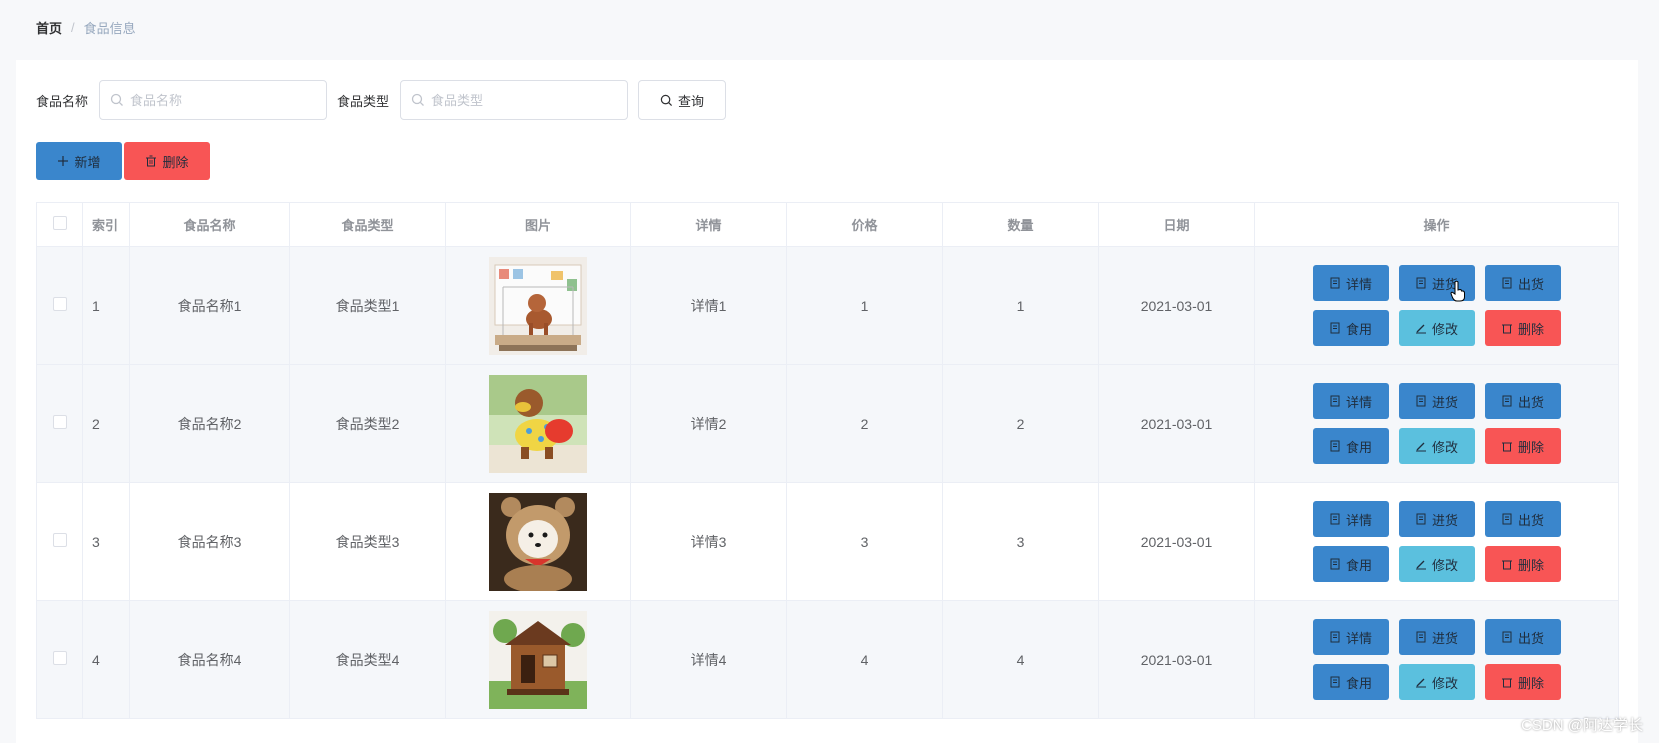 The width and height of the screenshot is (1659, 743). What do you see at coordinates (209, 659) in the screenshot?
I see `row-name: 食品名称4` at bounding box center [209, 659].